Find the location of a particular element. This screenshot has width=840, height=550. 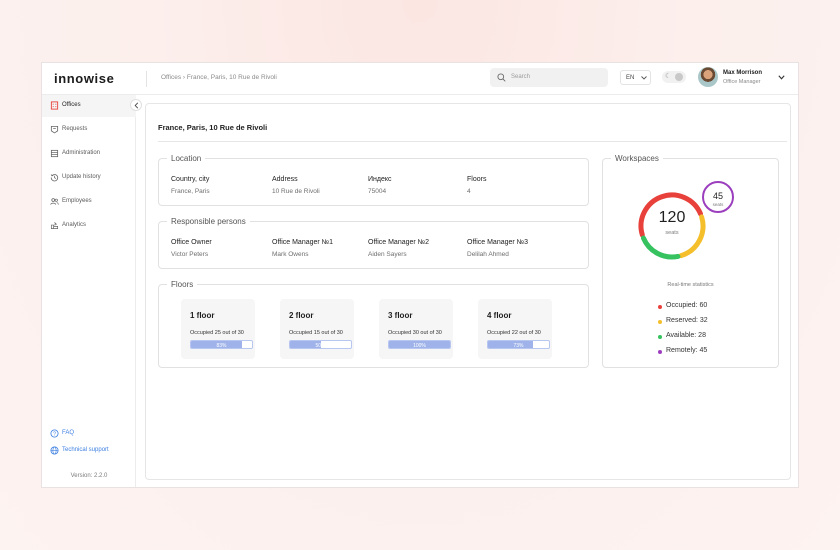

field-label: Office Owner is located at coordinates (191, 242).